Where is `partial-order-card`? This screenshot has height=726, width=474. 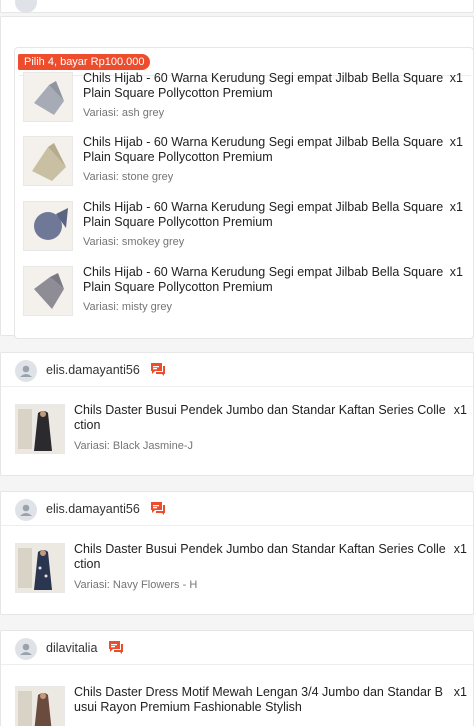
partial-order-card is located at coordinates (237, 6).